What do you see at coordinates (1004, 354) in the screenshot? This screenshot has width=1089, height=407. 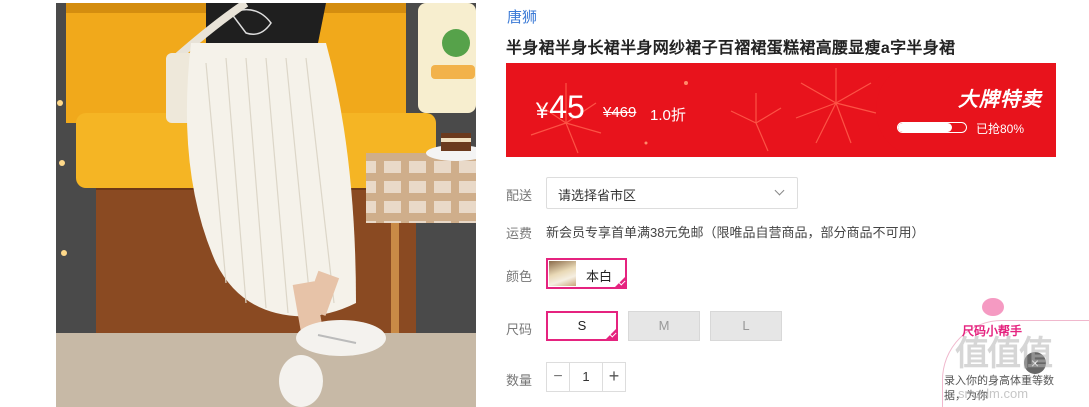 I see `watermark-logo: 值值值` at bounding box center [1004, 354].